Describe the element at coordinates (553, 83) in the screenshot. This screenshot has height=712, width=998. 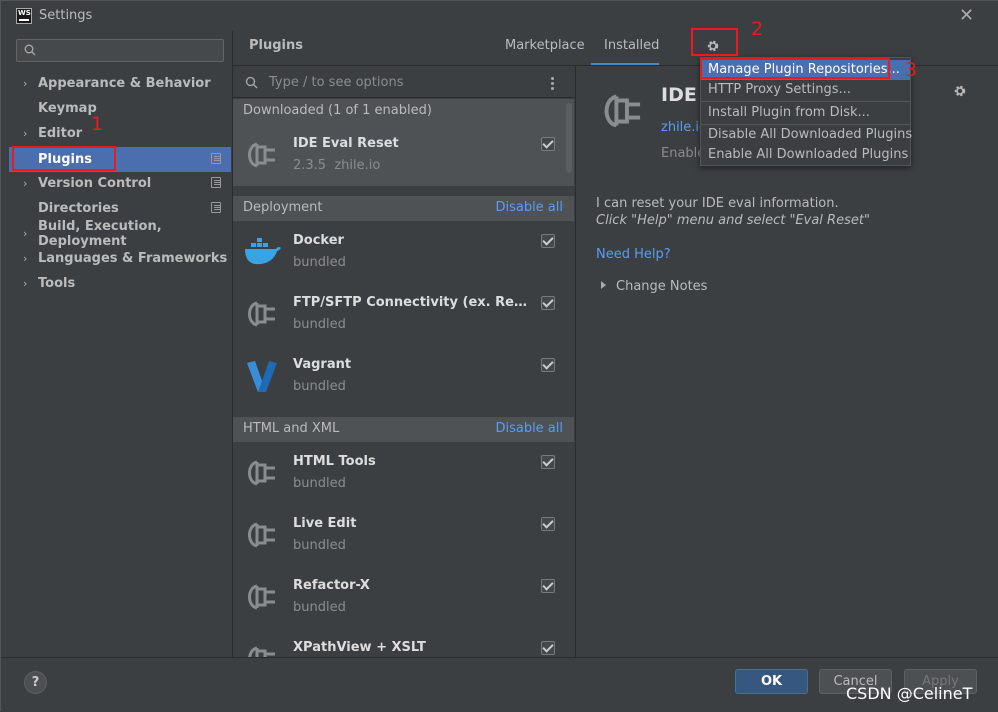
I see `more-options-icon` at that location.